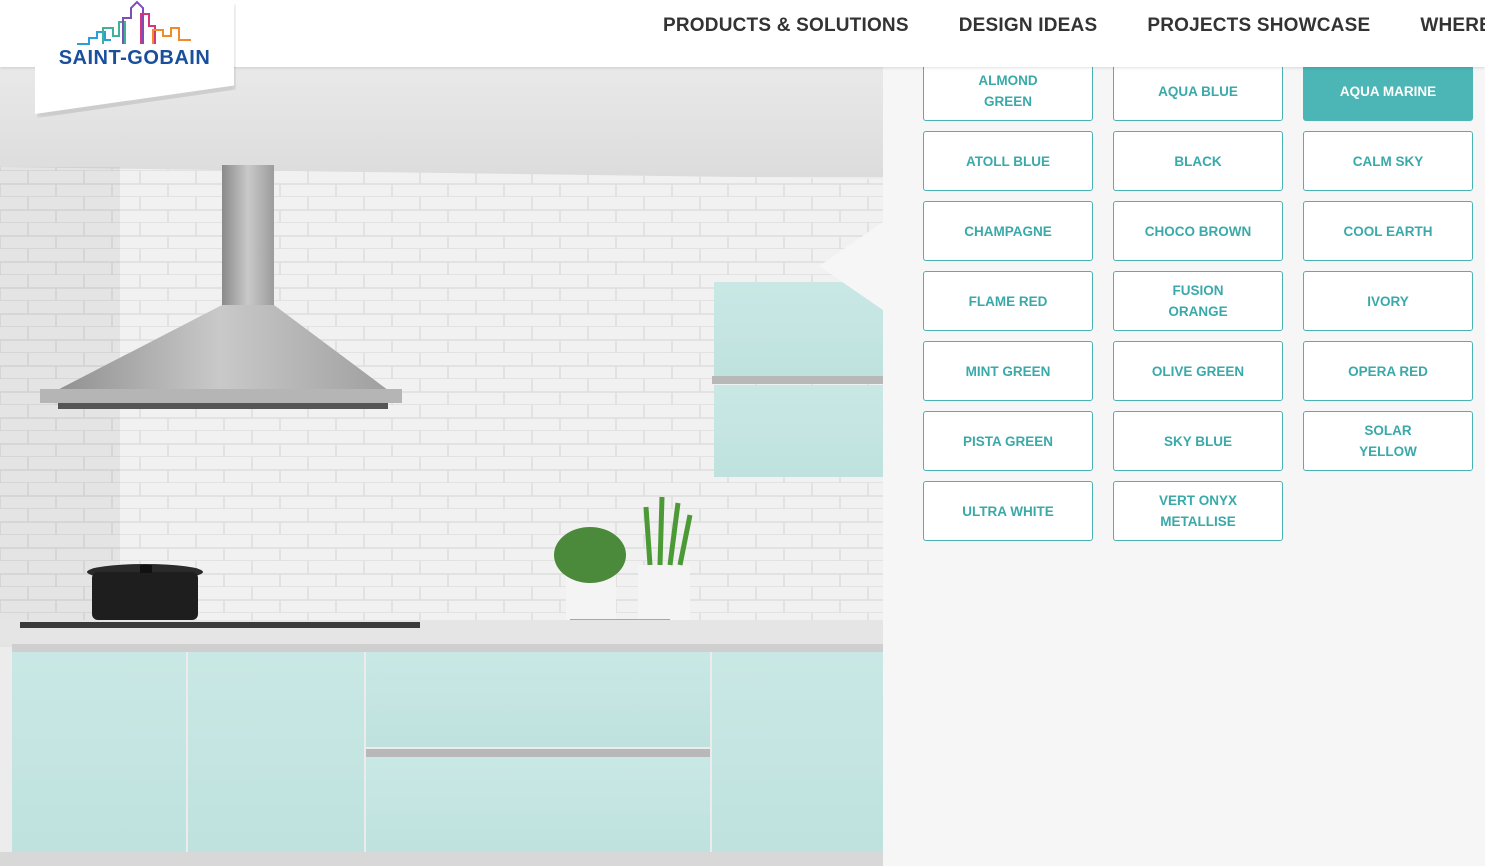  I want to click on logo-wordmark: SAINT-GOBAIN, so click(134, 58).